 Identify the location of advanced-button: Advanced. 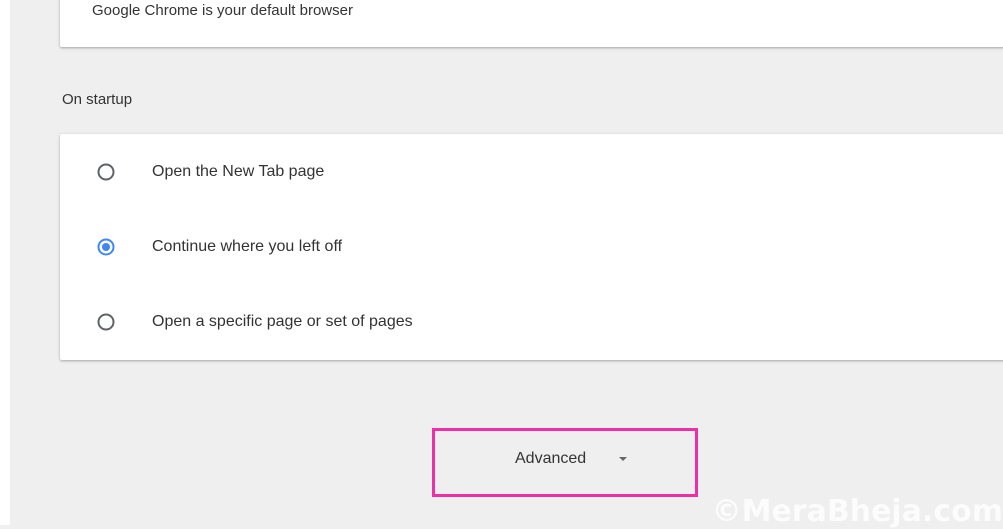
(571, 459).